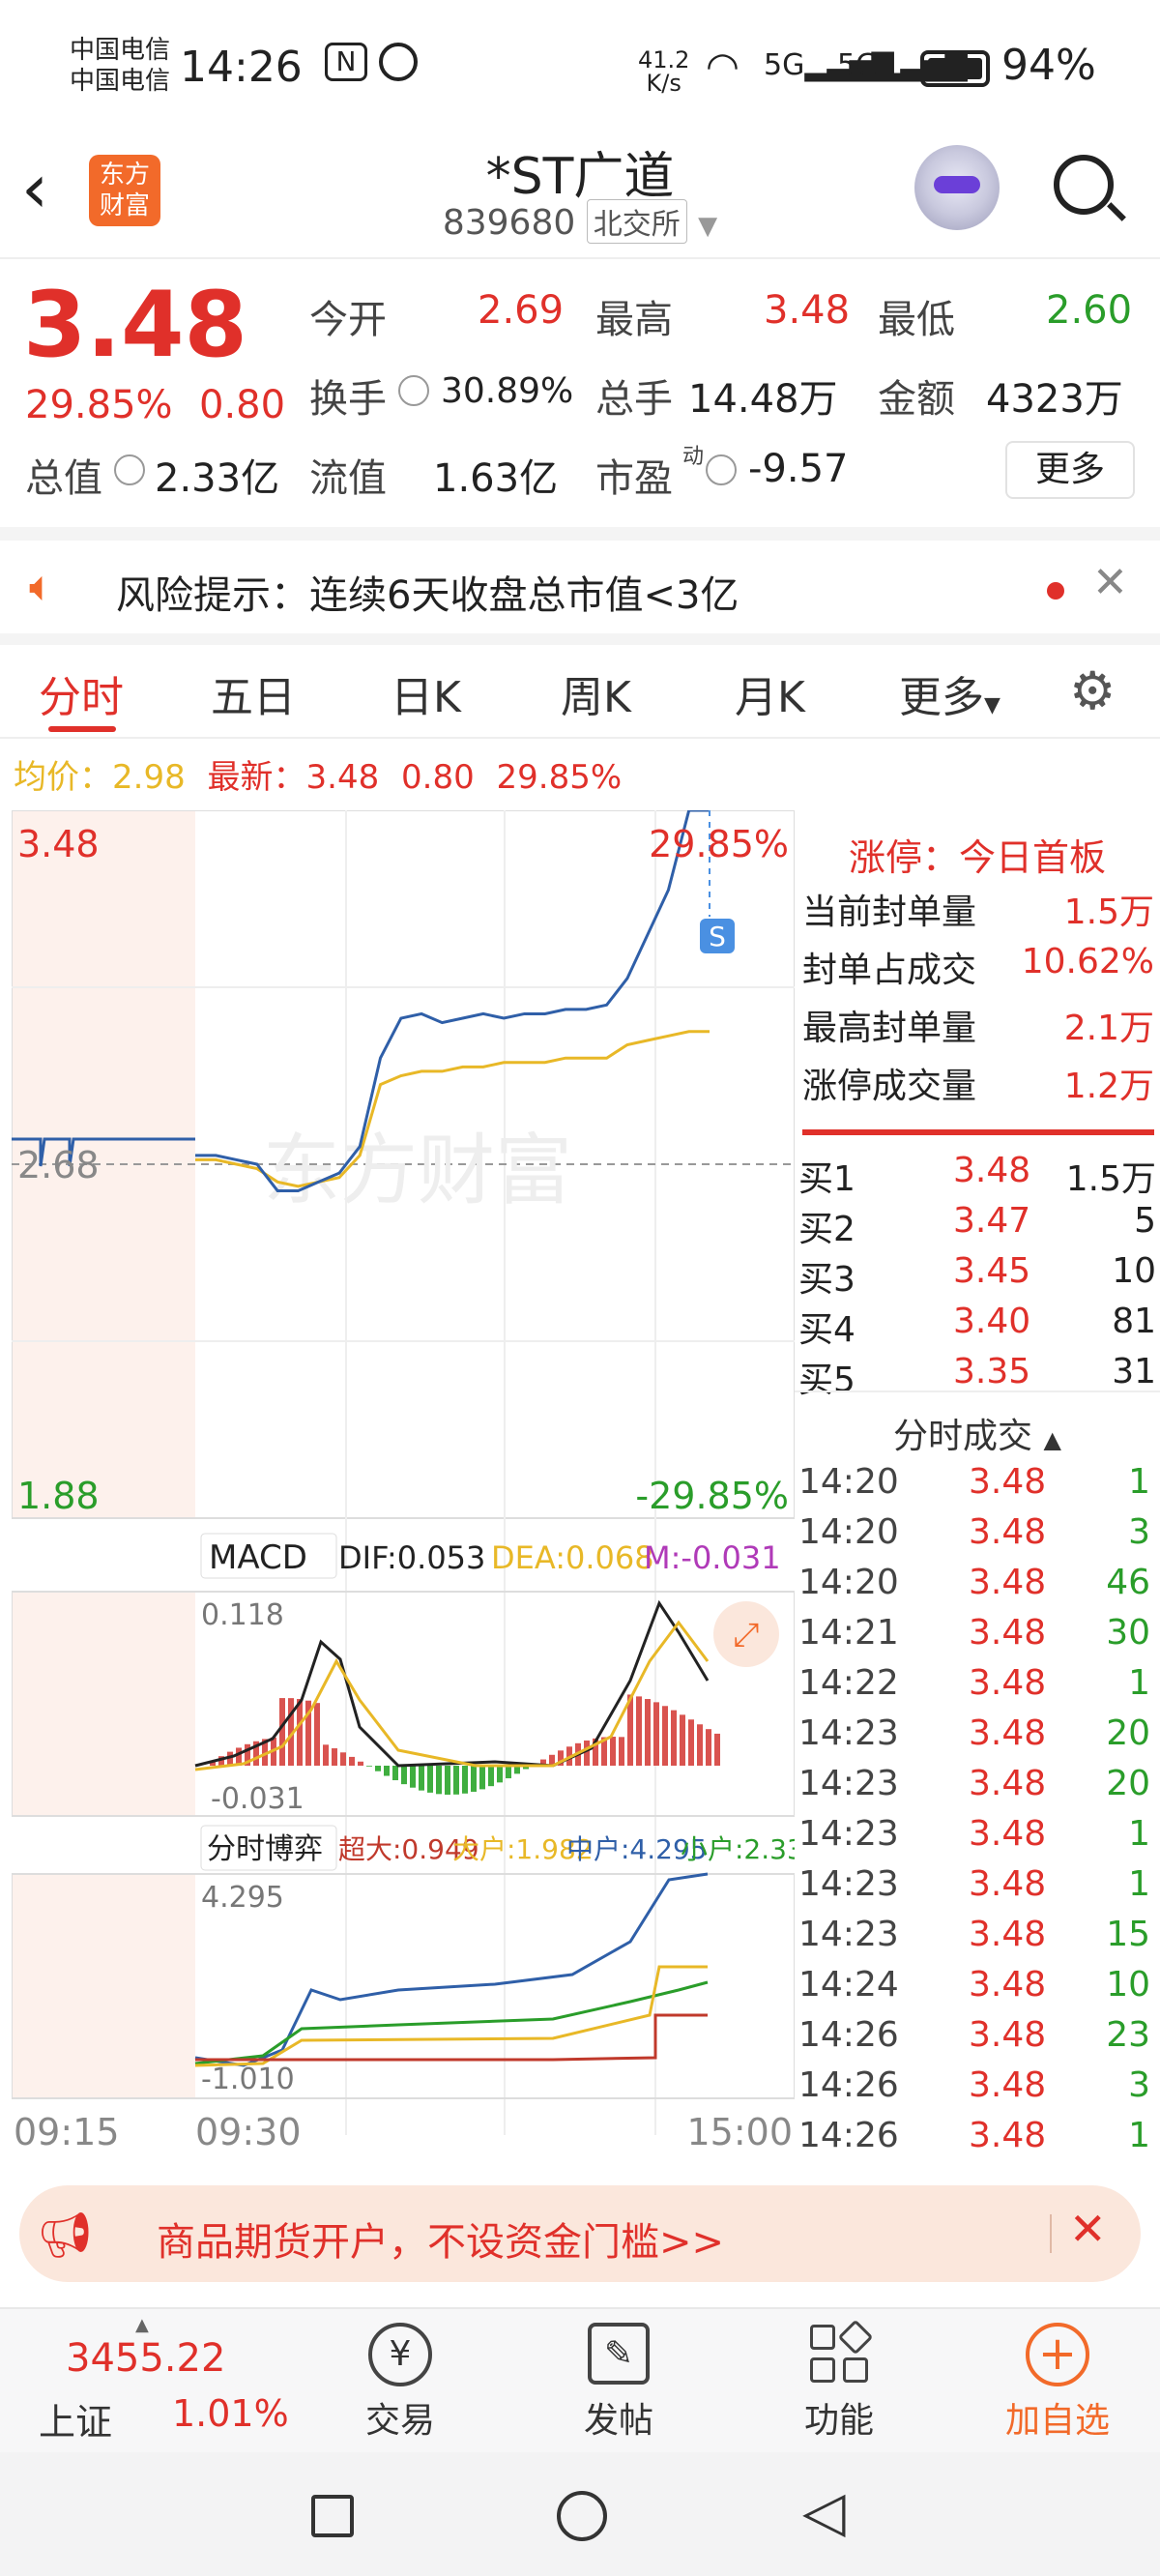  I want to click on risk-bar: 🔈︎ 风险提示：连续6天收盘总市值<3亿 ✕, so click(580, 580).